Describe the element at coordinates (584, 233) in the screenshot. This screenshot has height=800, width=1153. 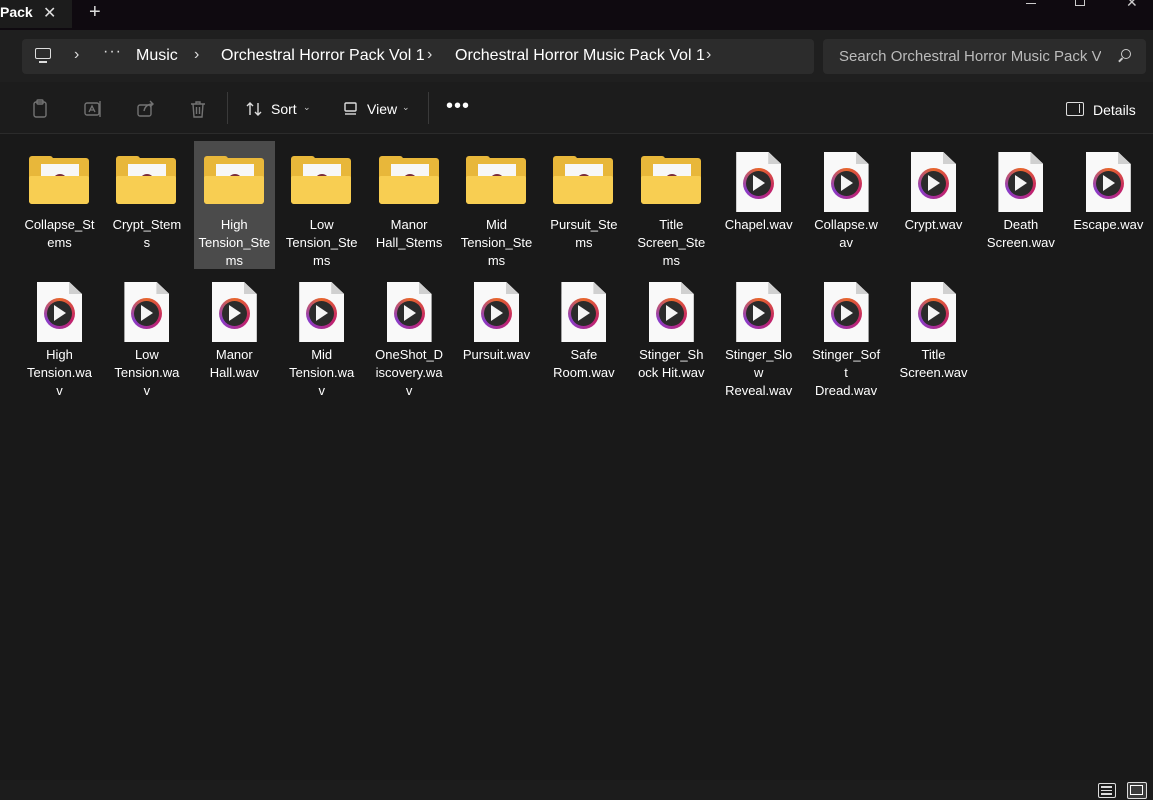
I see `item-label: Pursuit_Ste ms` at that location.